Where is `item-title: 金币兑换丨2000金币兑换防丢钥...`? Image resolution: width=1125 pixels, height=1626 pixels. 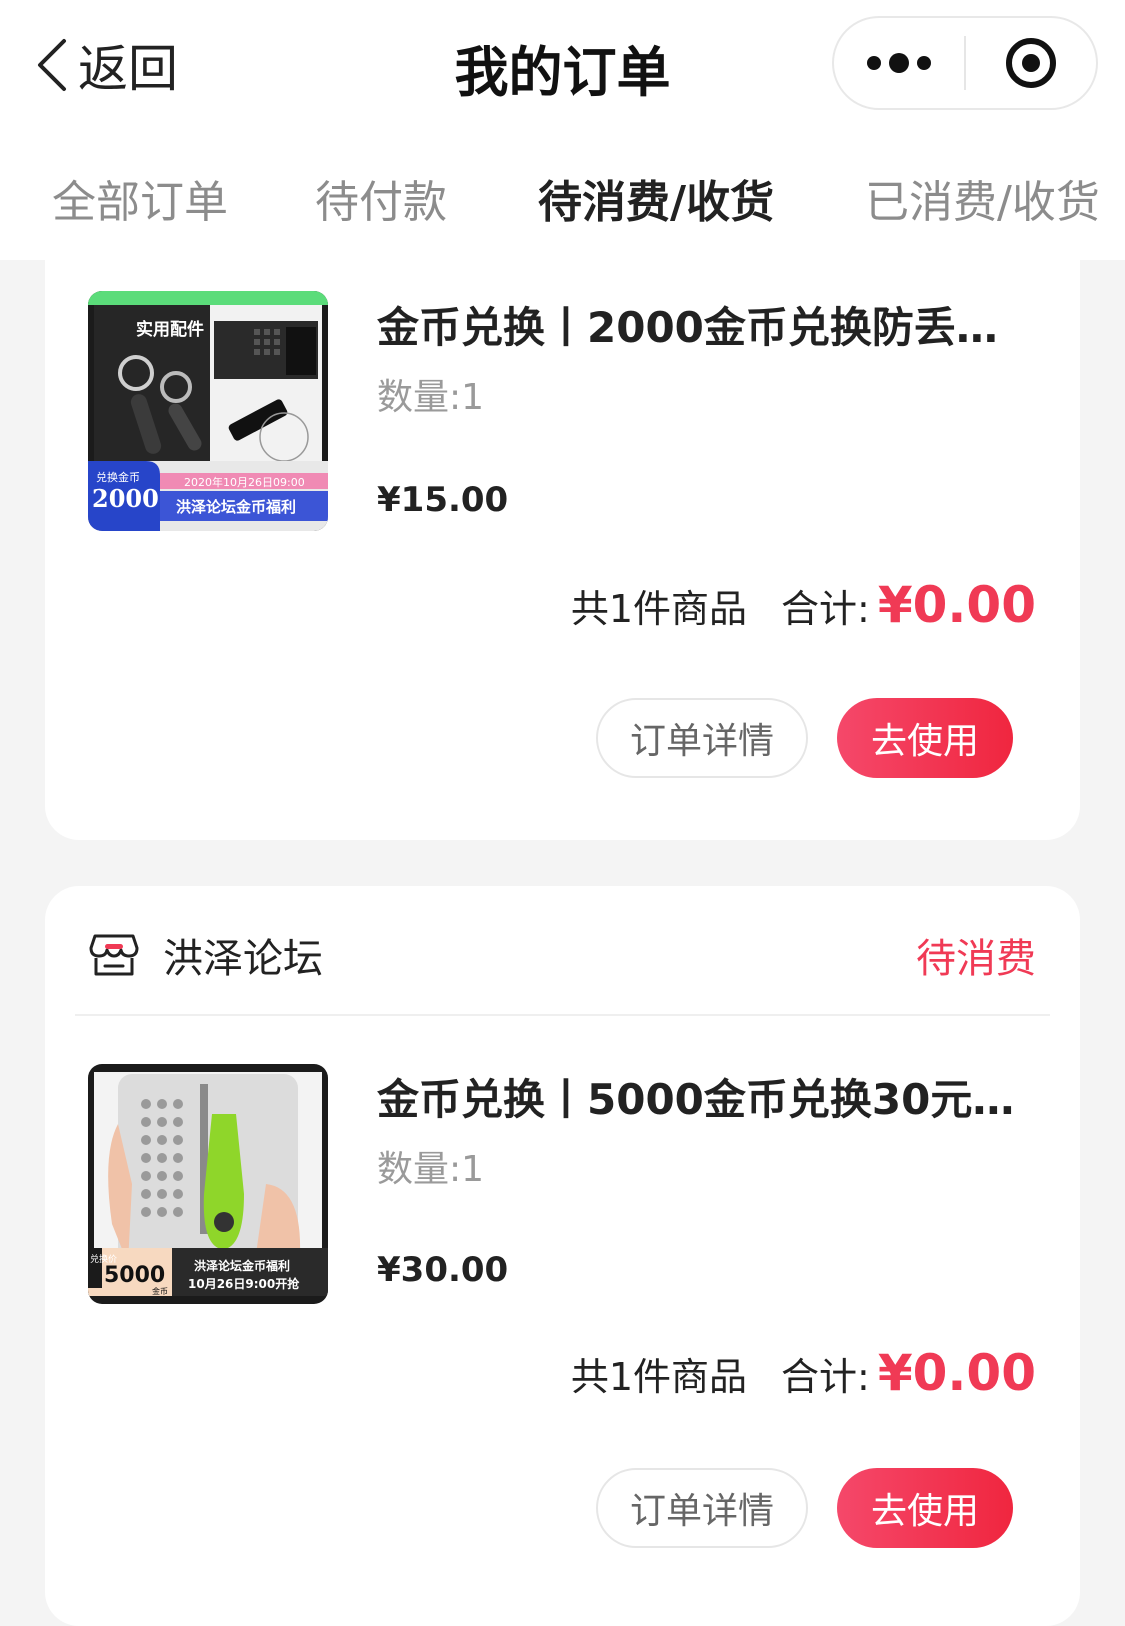
item-title: 金币兑换丨2000金币兑换防丢钥... is located at coordinates (707, 324).